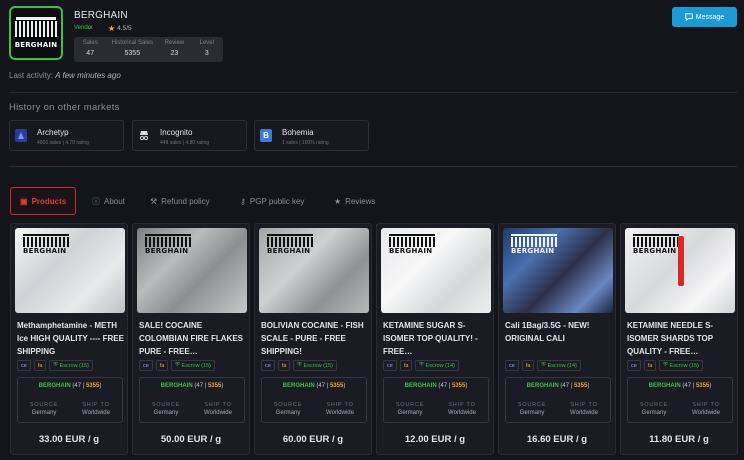 Image resolution: width=744 pixels, height=460 pixels. I want to click on market-card-bohemia: B Bohemia 1 sales | 100% rating, so click(311, 135).